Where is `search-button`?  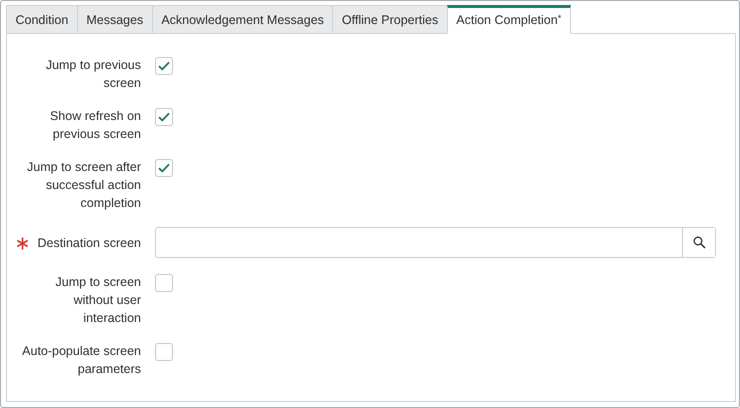
search-button is located at coordinates (698, 242).